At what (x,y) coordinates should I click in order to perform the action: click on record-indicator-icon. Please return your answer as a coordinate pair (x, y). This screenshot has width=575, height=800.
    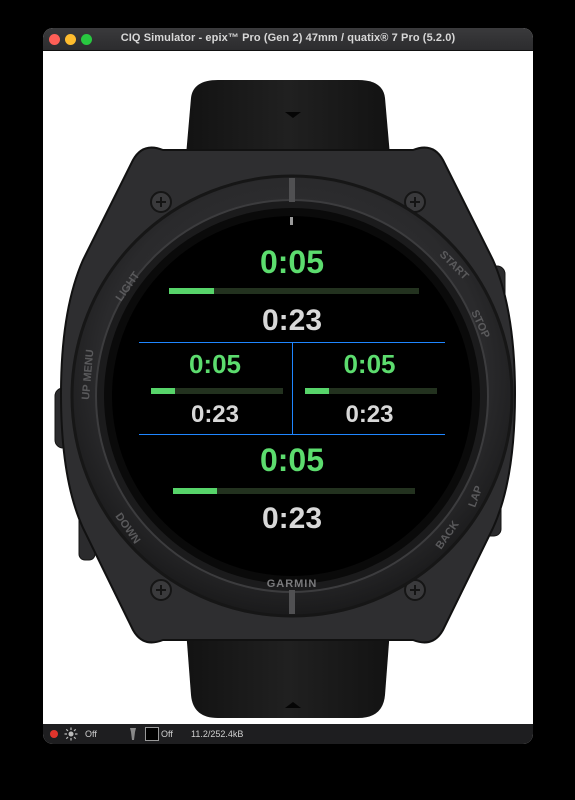
    Looking at the image, I should click on (54, 734).